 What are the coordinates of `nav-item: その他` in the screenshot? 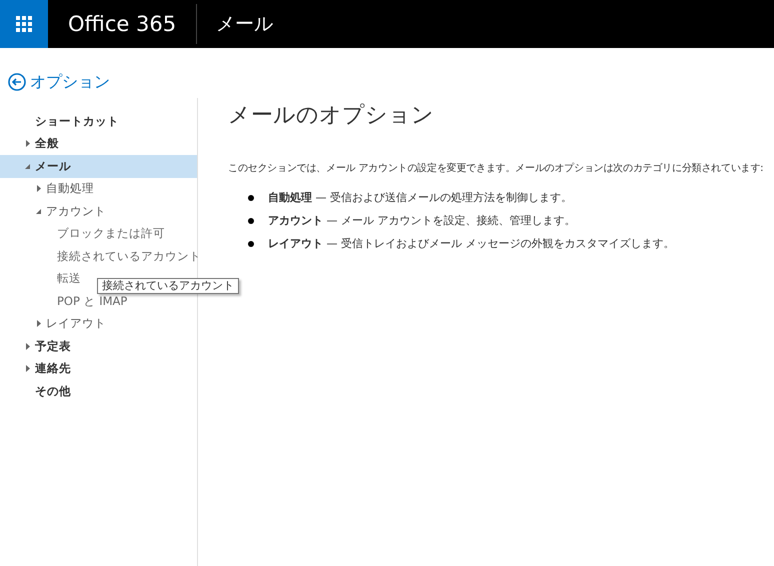 It's located at (98, 391).